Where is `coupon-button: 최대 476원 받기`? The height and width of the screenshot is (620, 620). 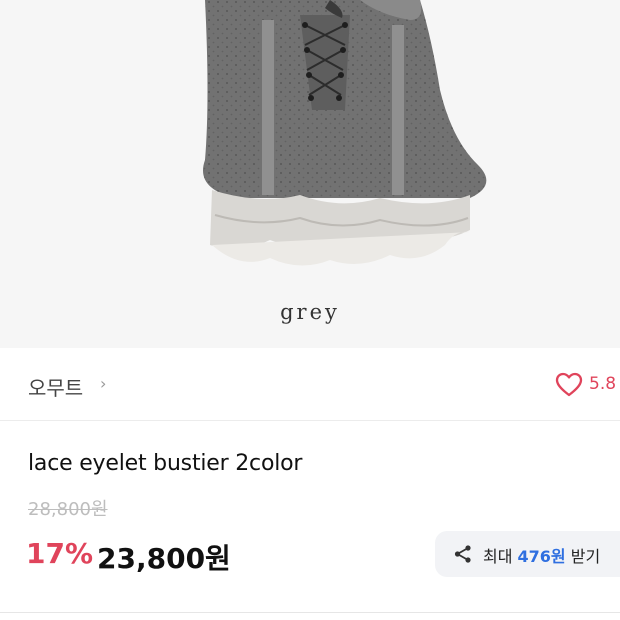 coupon-button: 최대 476원 받기 is located at coordinates (527, 554).